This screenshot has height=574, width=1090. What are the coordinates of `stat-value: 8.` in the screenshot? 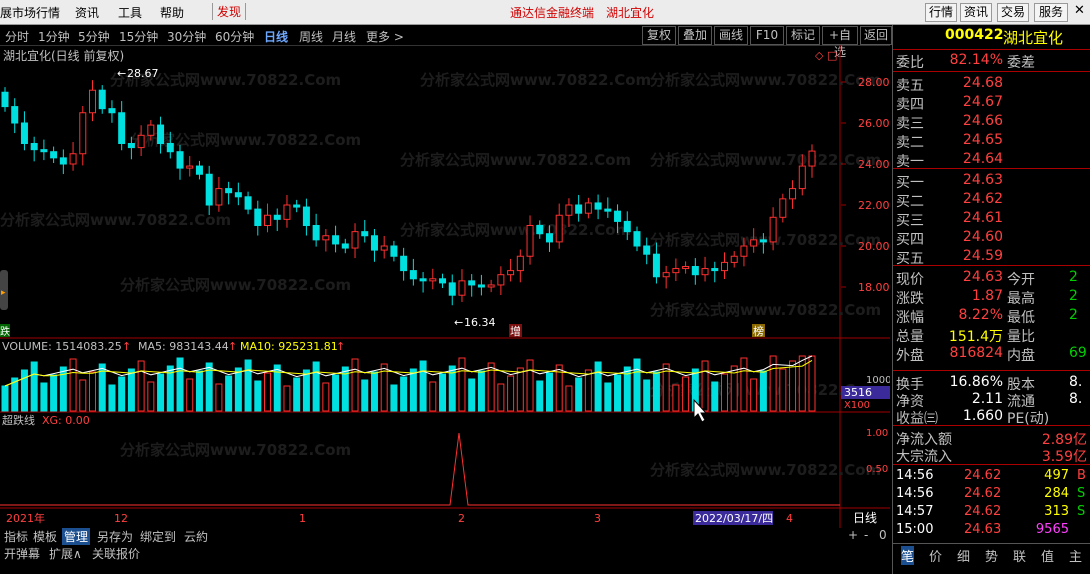 It's located at (1076, 399).